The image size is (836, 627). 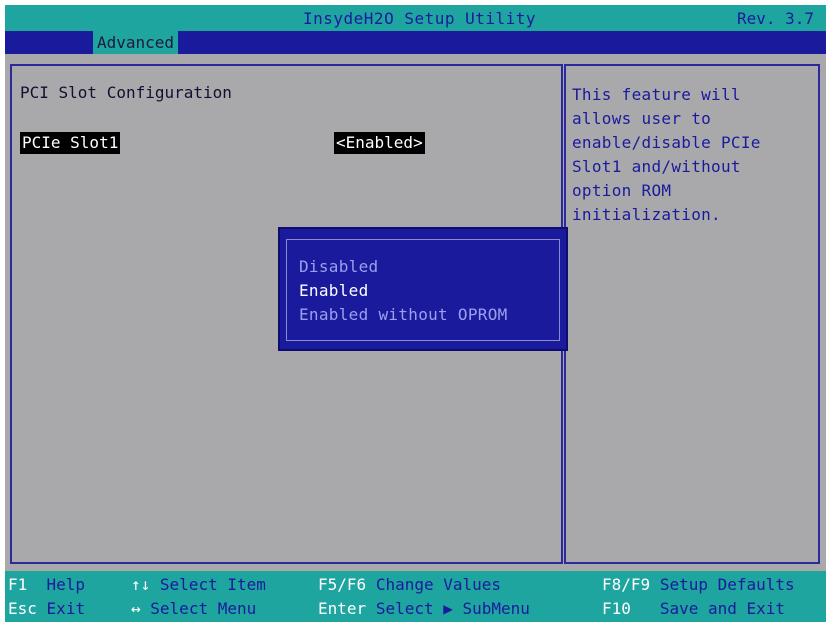 What do you see at coordinates (342, 584) in the screenshot?
I see `key-f5f6: F5/F6` at bounding box center [342, 584].